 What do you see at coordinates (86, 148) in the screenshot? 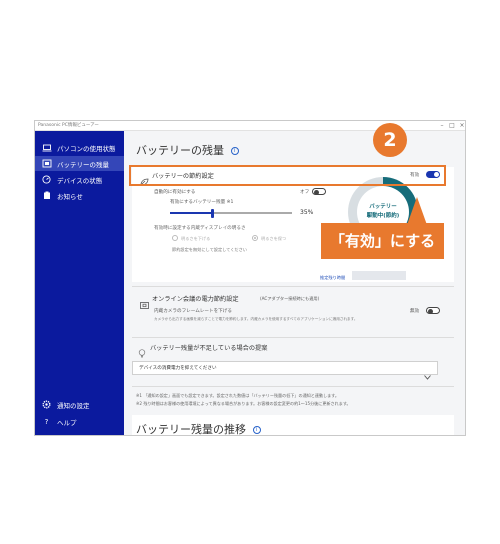
I see `sidebar-item-label: パソコンの使用状態` at bounding box center [86, 148].